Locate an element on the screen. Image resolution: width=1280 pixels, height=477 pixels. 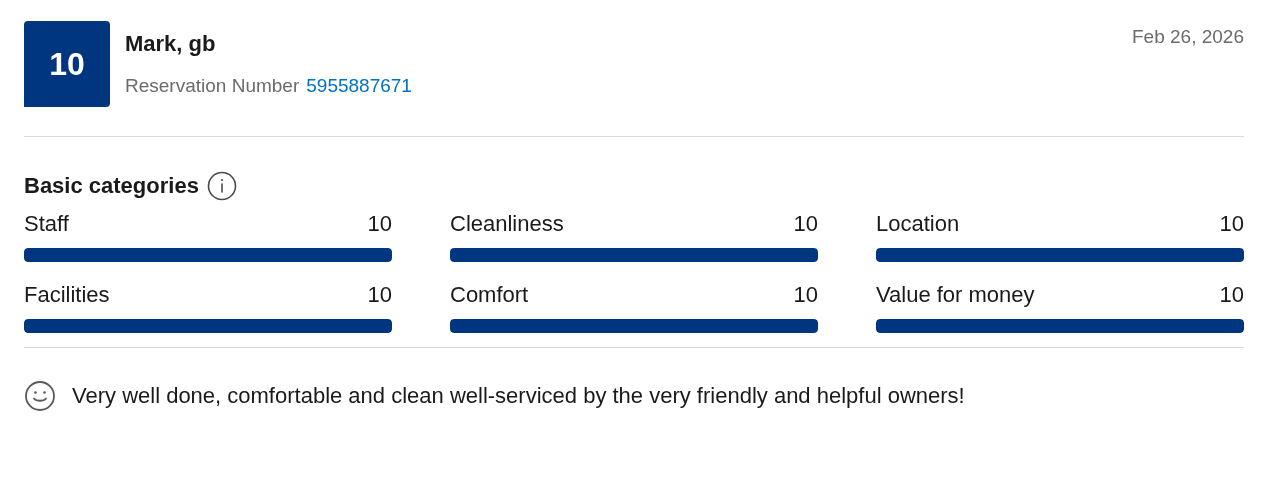
review-date: Feb 26, 2026 is located at coordinates (1188, 36).